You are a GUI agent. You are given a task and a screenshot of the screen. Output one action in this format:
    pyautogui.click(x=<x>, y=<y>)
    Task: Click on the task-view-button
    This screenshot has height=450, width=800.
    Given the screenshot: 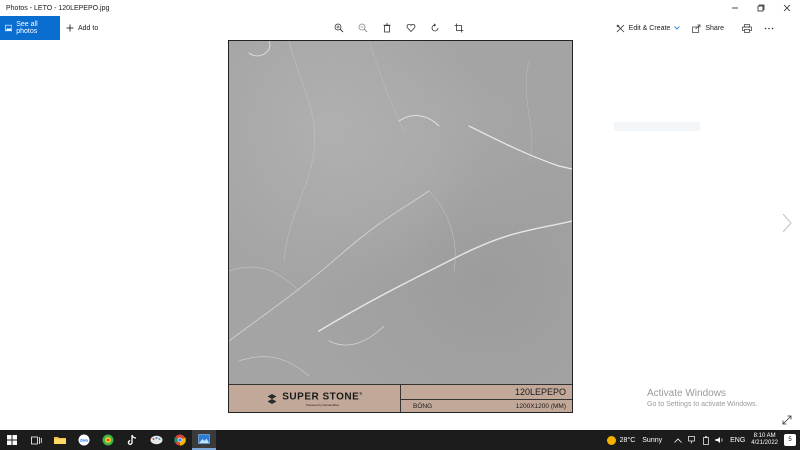 What is the action you would take?
    pyautogui.click(x=36, y=440)
    